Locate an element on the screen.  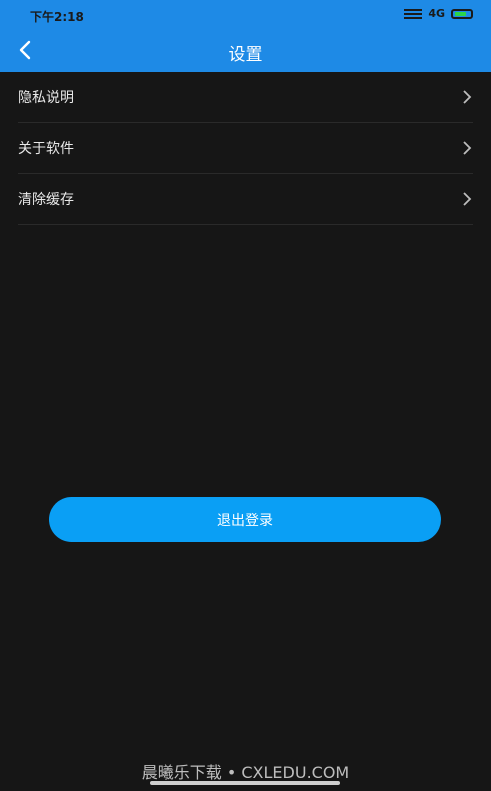
page-title: 设置 is located at coordinates (245, 55).